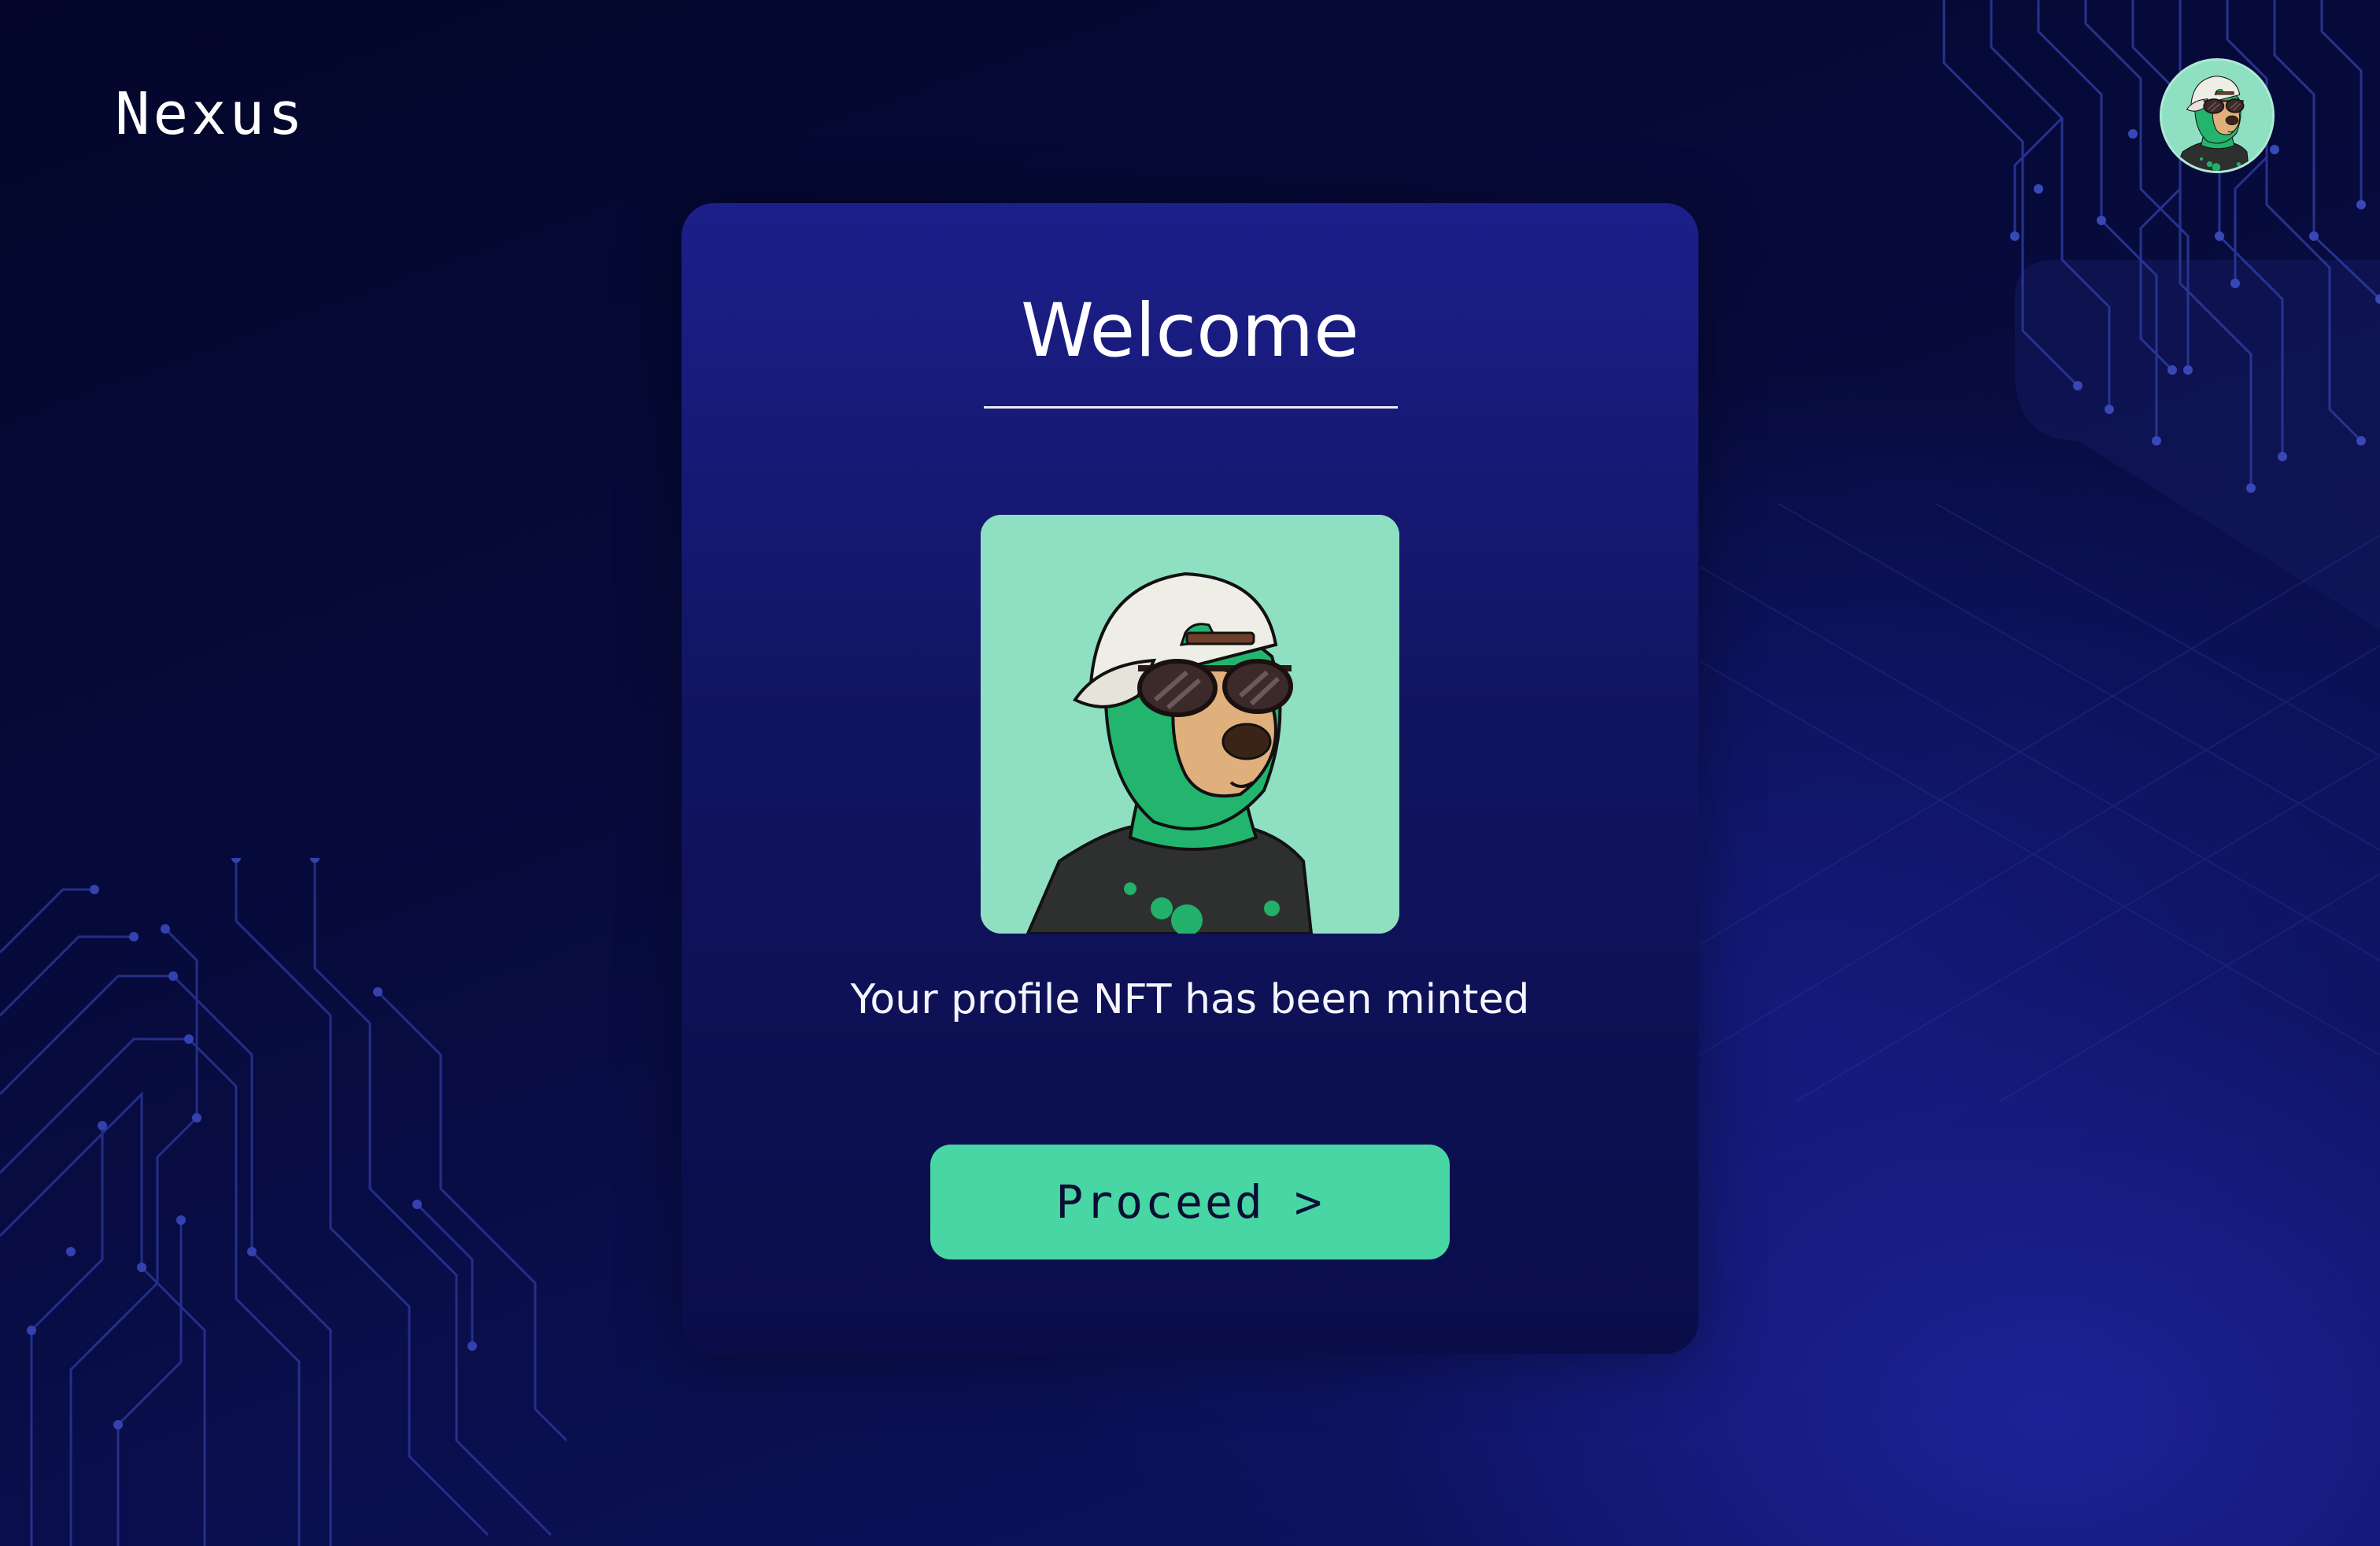  I want to click on nft-image, so click(1190, 724).